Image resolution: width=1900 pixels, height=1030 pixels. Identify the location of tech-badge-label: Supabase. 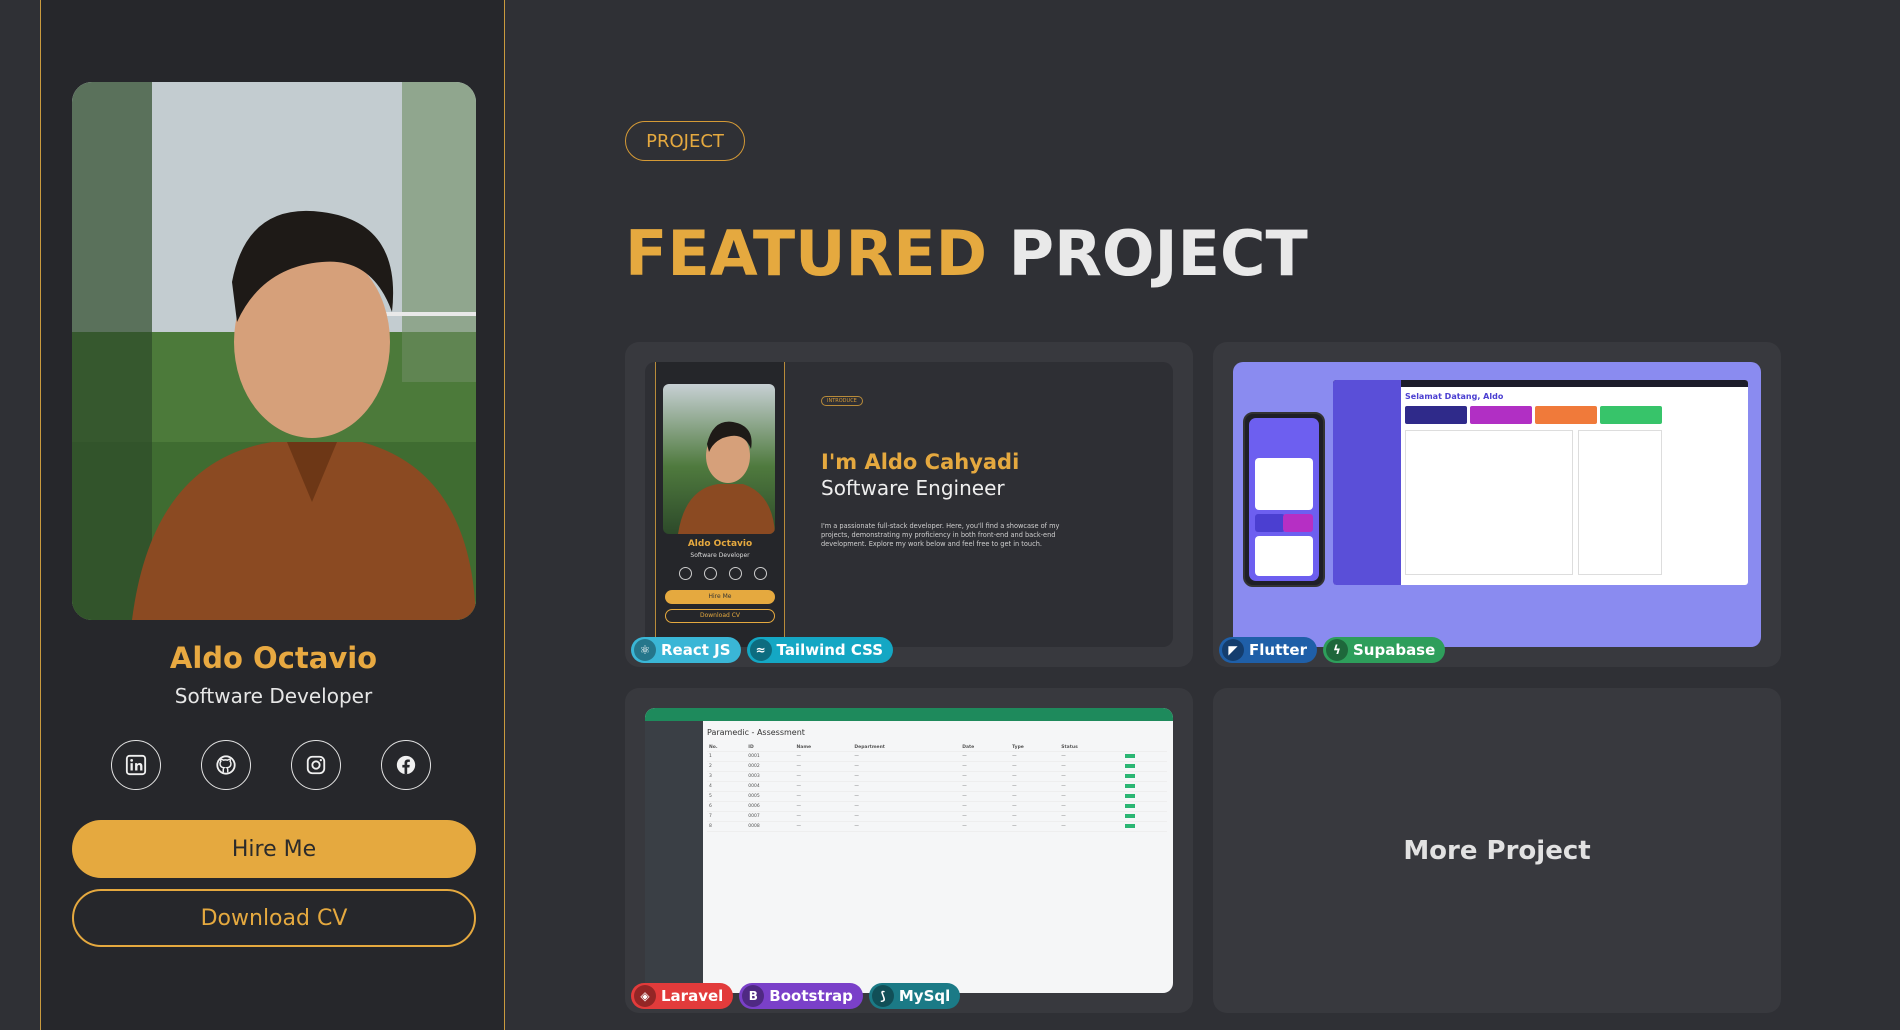
(1394, 650).